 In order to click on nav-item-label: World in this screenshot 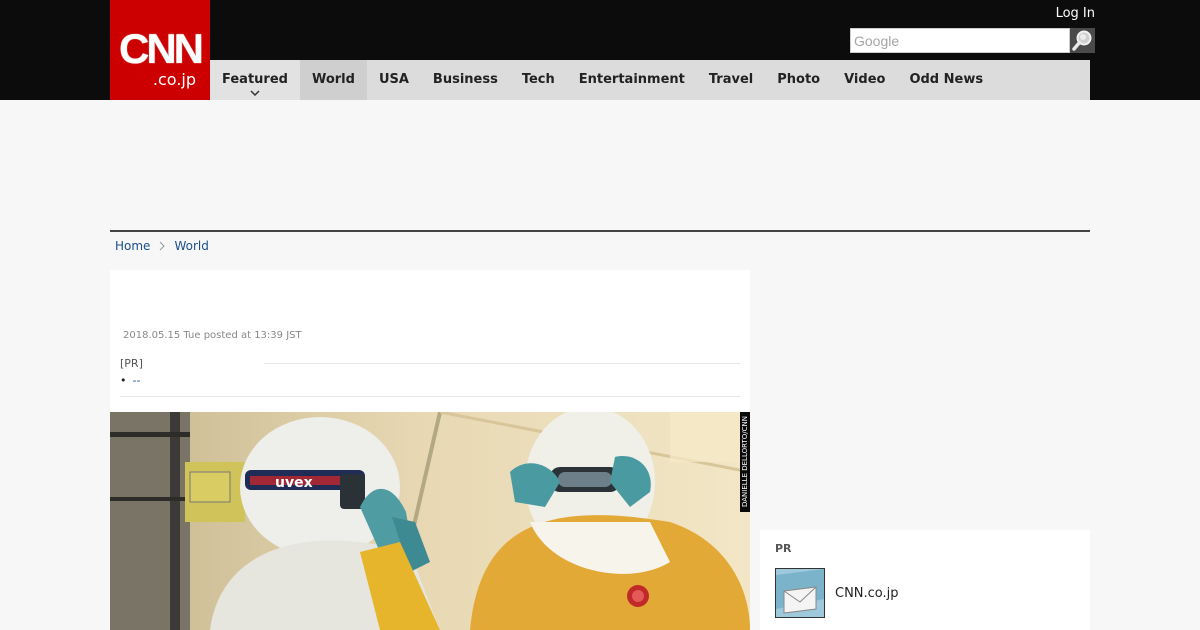, I will do `click(333, 79)`.